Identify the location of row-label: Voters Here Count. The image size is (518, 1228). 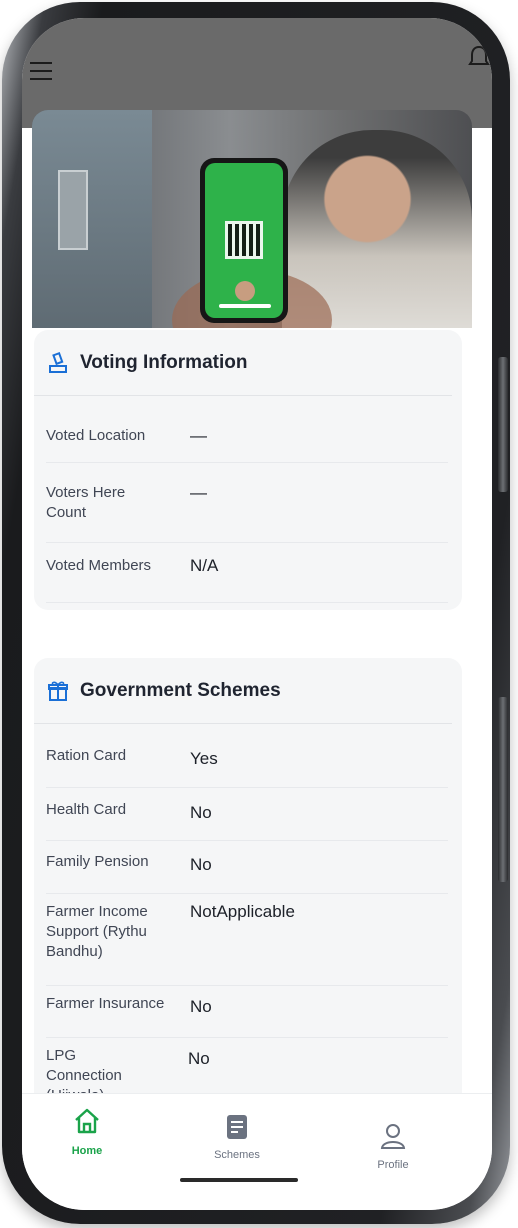
(86, 502).